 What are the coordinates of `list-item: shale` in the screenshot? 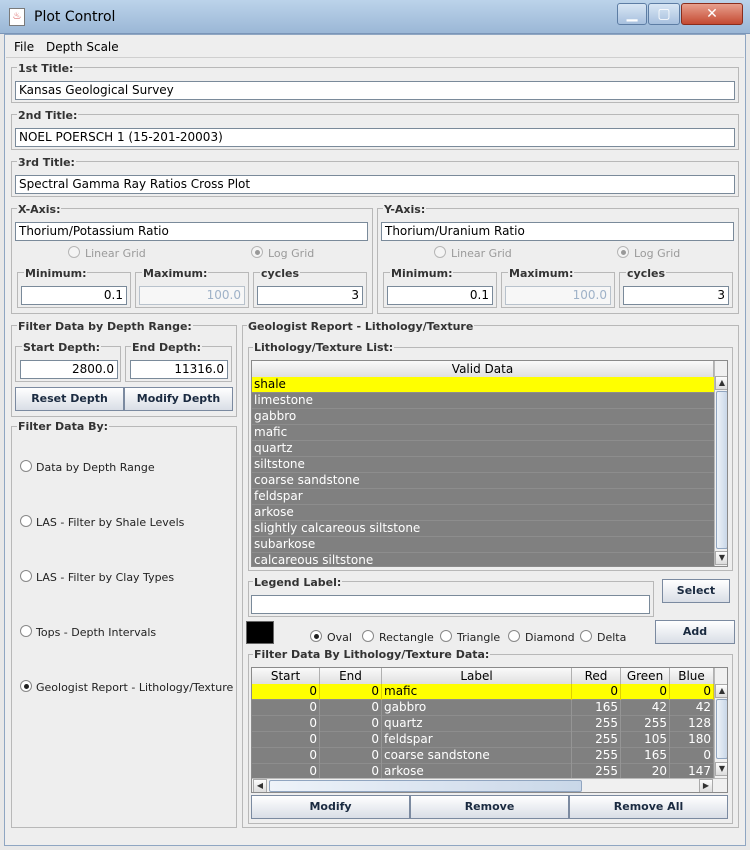 It's located at (483, 385).